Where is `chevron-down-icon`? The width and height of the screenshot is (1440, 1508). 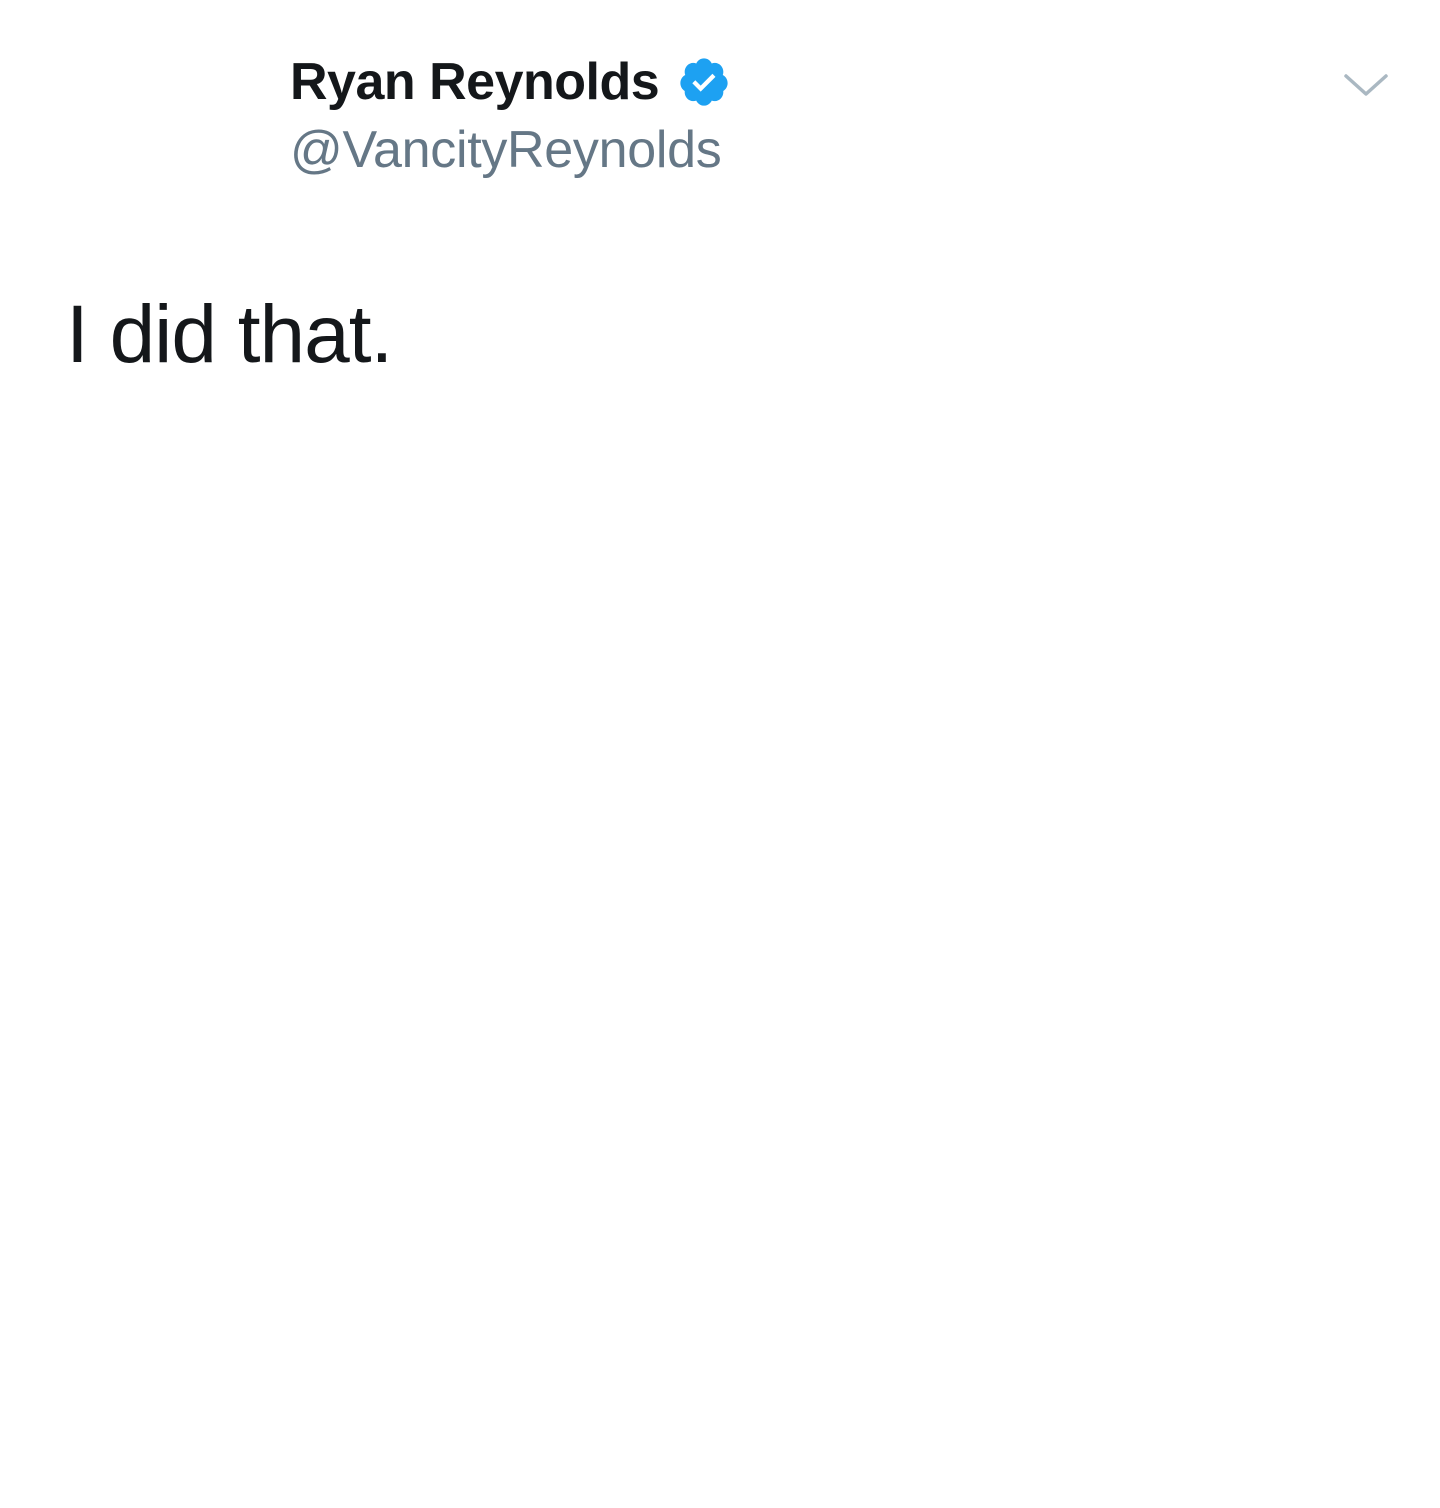
chevron-down-icon is located at coordinates (1366, 84).